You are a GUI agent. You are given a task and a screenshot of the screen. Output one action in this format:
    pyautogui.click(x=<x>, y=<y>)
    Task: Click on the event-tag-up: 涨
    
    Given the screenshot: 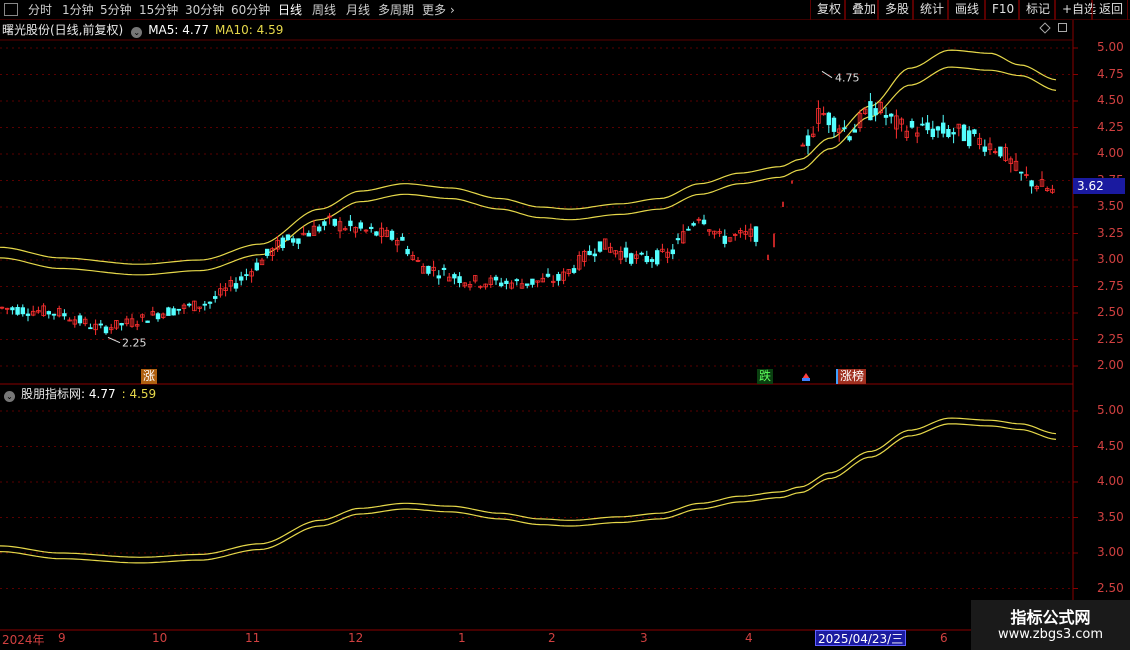 What is the action you would take?
    pyautogui.click(x=149, y=376)
    